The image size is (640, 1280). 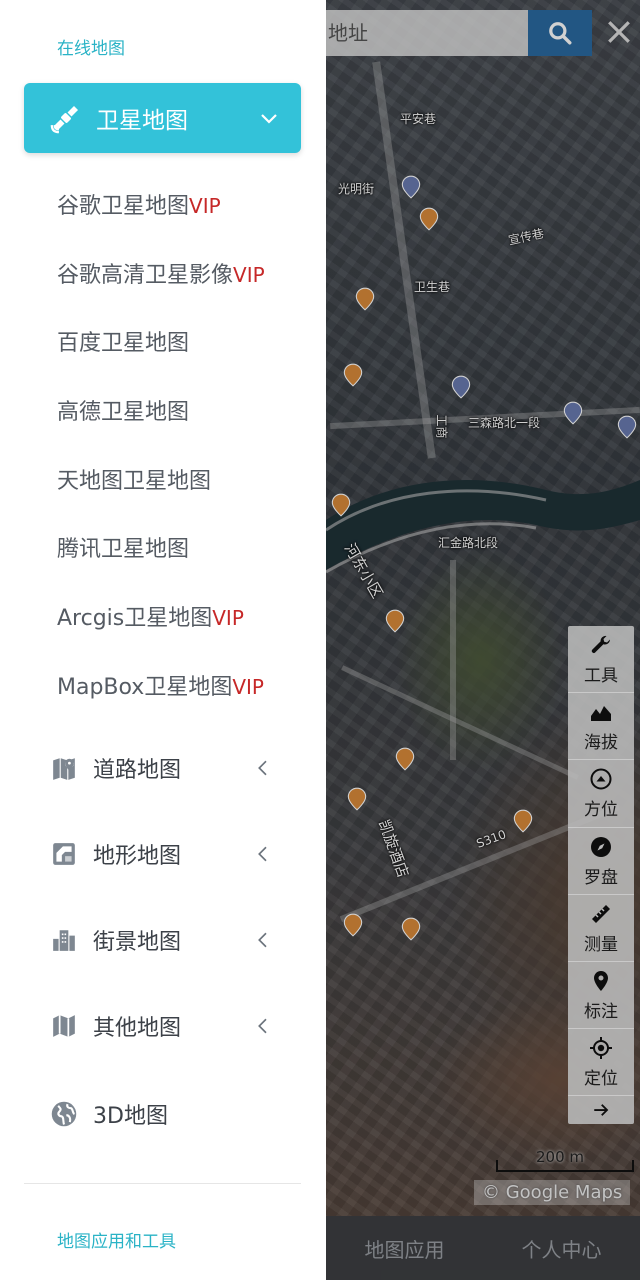 I want to click on orientation-icon, so click(x=601, y=779).